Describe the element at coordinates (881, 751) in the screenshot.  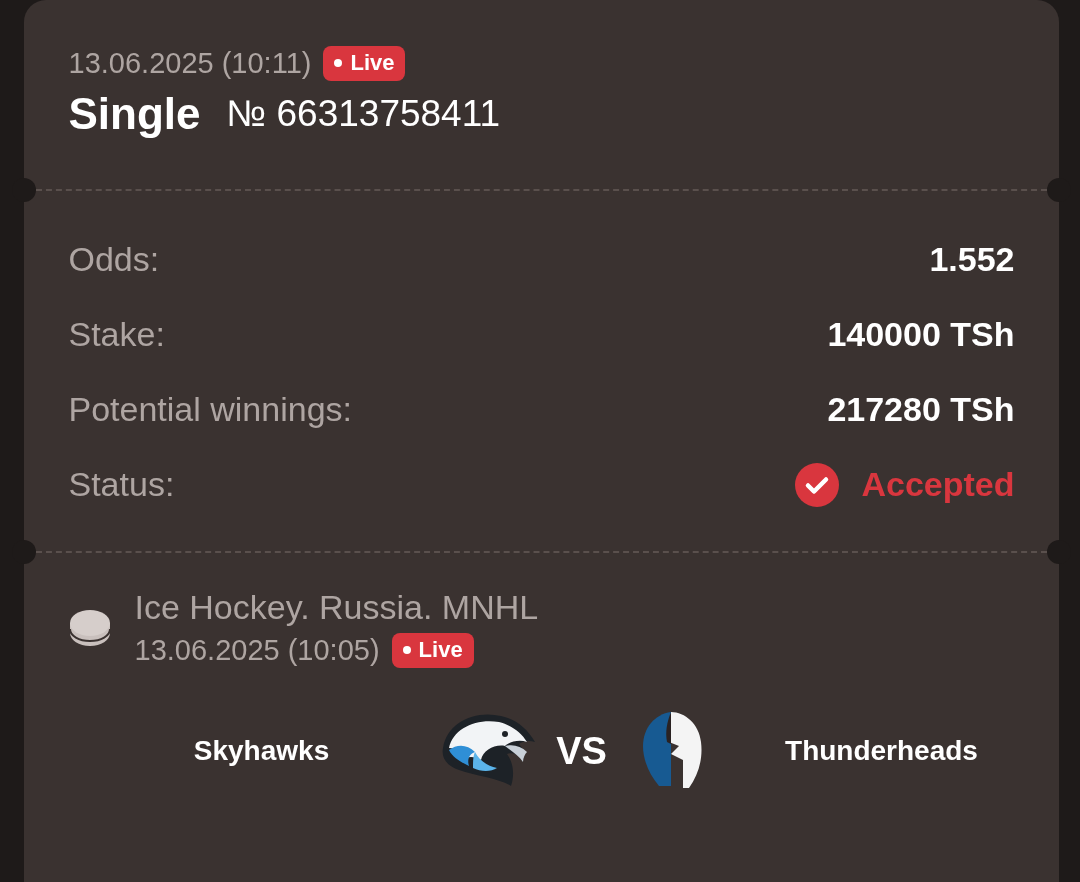
I see `away-team-name: Thunderheads` at that location.